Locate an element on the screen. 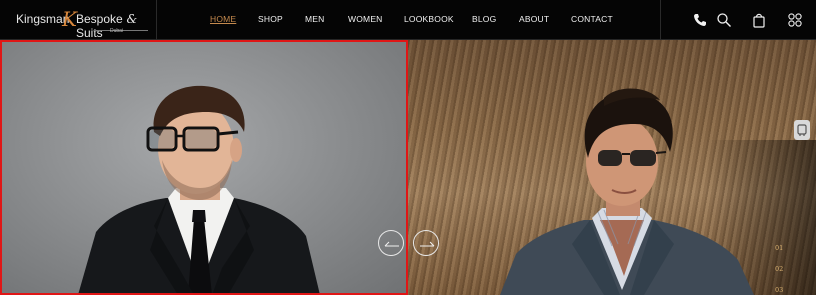  widget-icon is located at coordinates (802, 130).